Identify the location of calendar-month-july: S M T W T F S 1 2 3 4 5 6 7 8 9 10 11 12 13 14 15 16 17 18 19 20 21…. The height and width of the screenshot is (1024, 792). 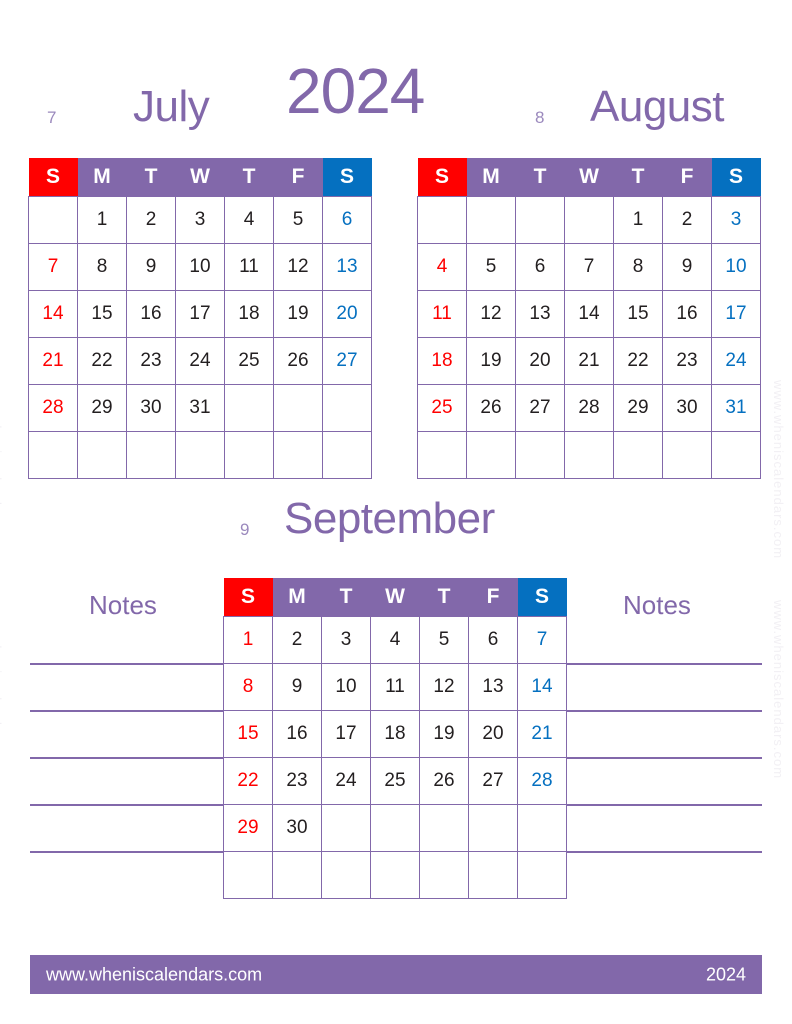
(200, 318).